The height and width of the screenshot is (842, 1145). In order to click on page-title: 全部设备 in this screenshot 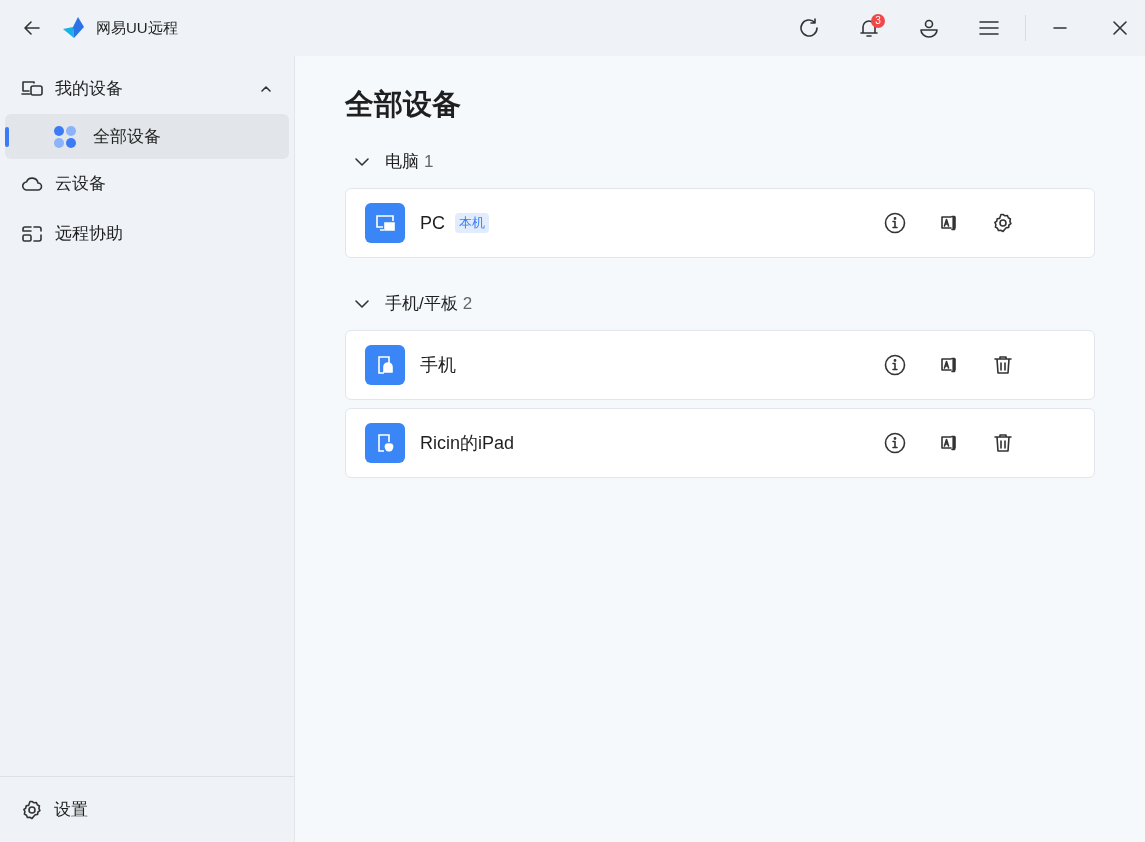, I will do `click(403, 104)`.